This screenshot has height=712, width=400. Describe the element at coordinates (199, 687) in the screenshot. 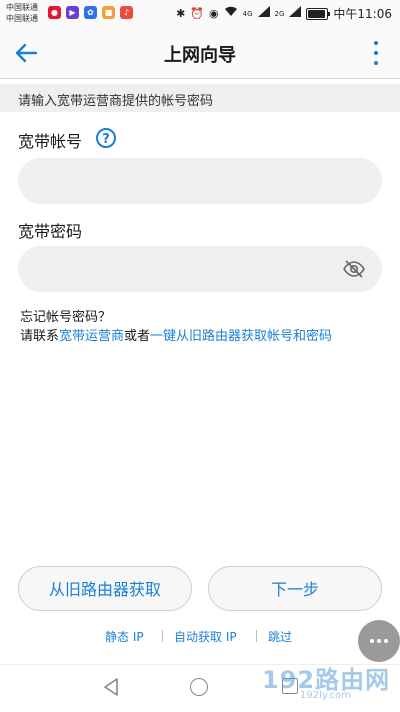

I see `nav-home-icon` at that location.